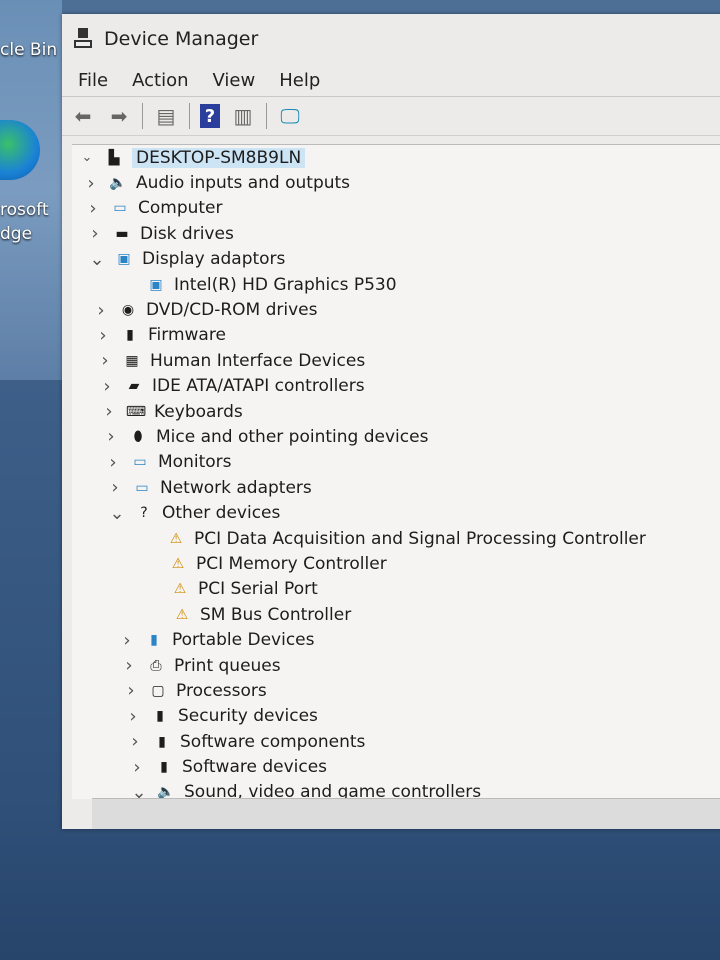  Describe the element at coordinates (396, 360) in the screenshot. I see `tree-item: › ▦ Human Interface Devices` at that location.